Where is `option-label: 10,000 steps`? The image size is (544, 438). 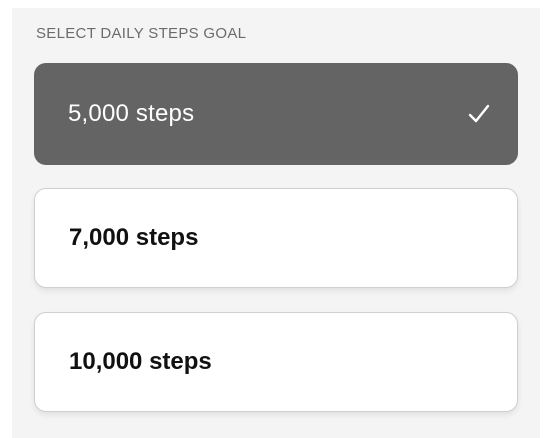 option-label: 10,000 steps is located at coordinates (140, 361).